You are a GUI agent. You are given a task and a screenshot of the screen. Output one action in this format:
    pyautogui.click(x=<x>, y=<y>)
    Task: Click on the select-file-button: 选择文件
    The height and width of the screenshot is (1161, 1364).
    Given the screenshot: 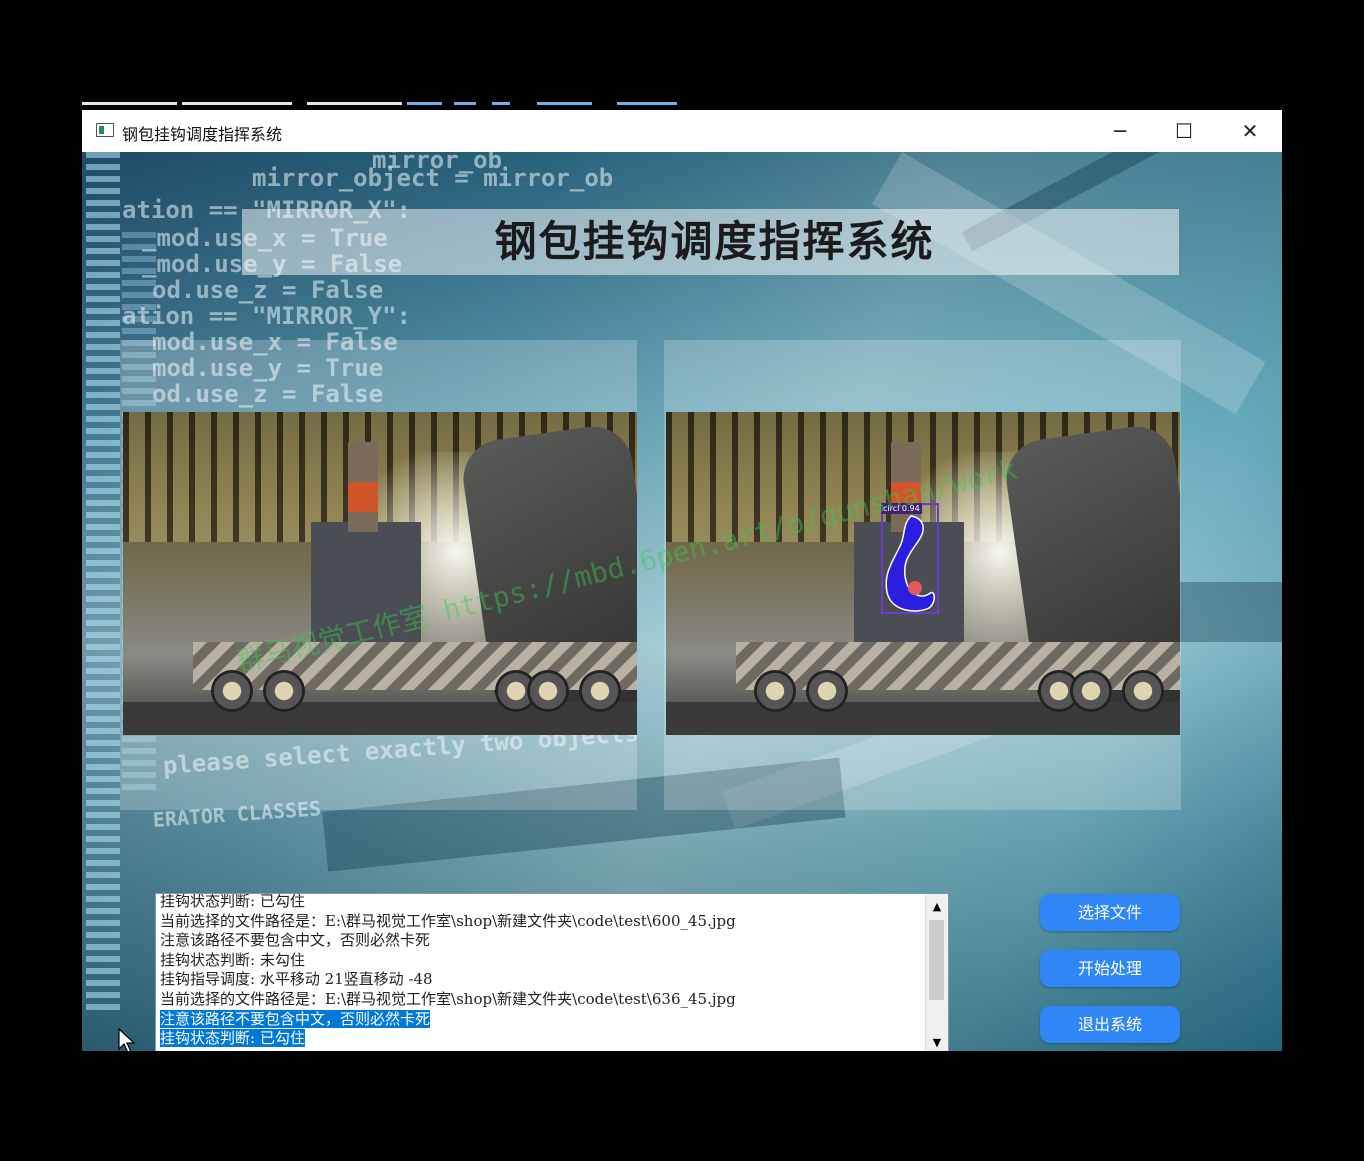 What is the action you would take?
    pyautogui.click(x=1110, y=912)
    